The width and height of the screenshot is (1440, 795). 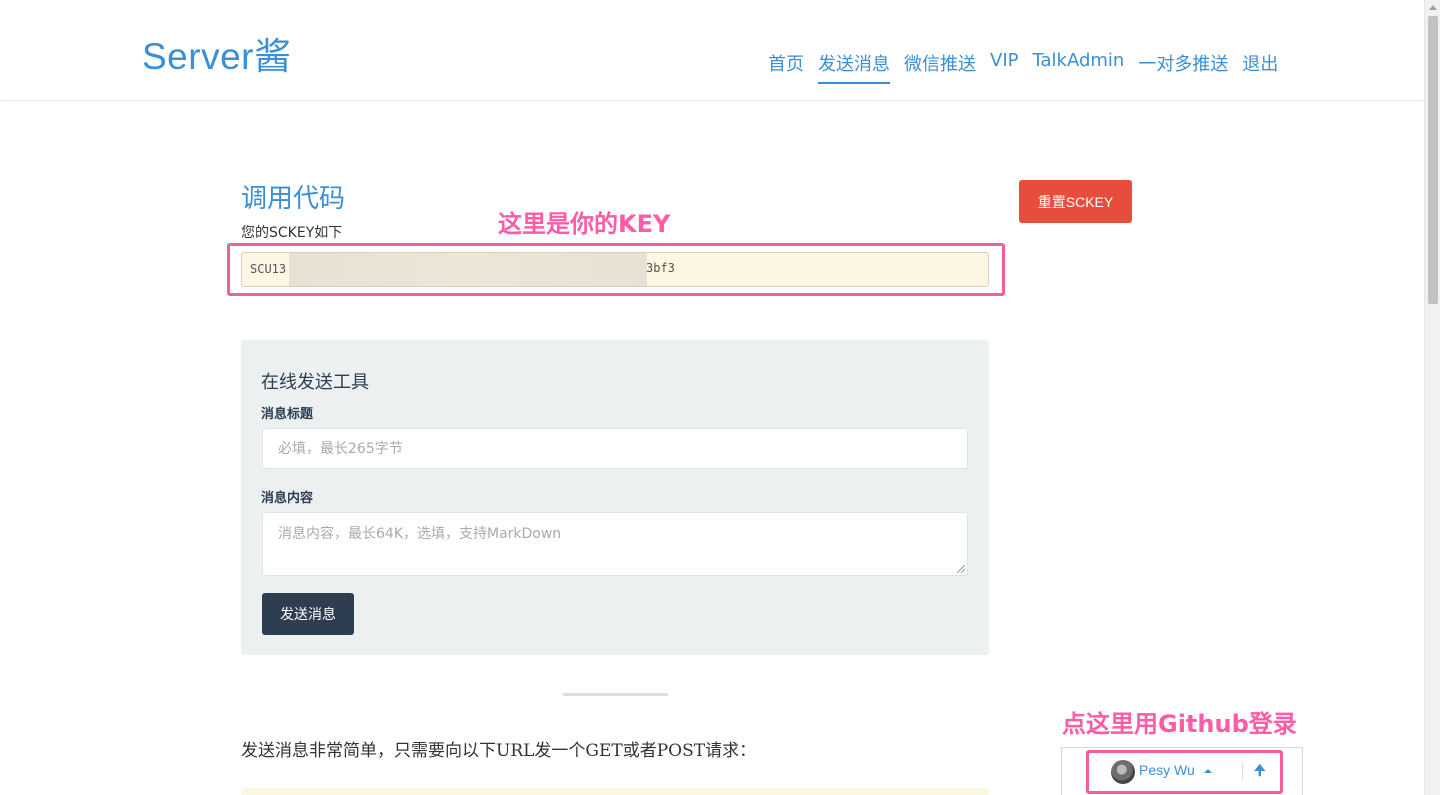 I want to click on message-title-input: 必填，最长265字节, so click(x=615, y=448).